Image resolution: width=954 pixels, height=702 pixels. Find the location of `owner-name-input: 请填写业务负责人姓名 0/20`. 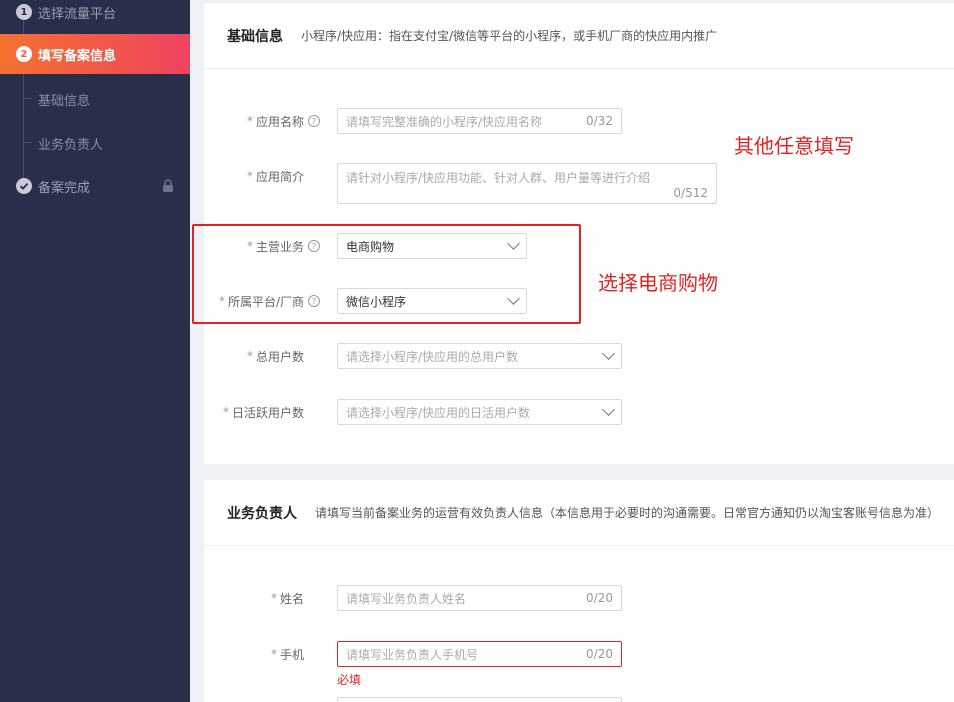

owner-name-input: 请填写业务负责人姓名 0/20 is located at coordinates (479, 598).